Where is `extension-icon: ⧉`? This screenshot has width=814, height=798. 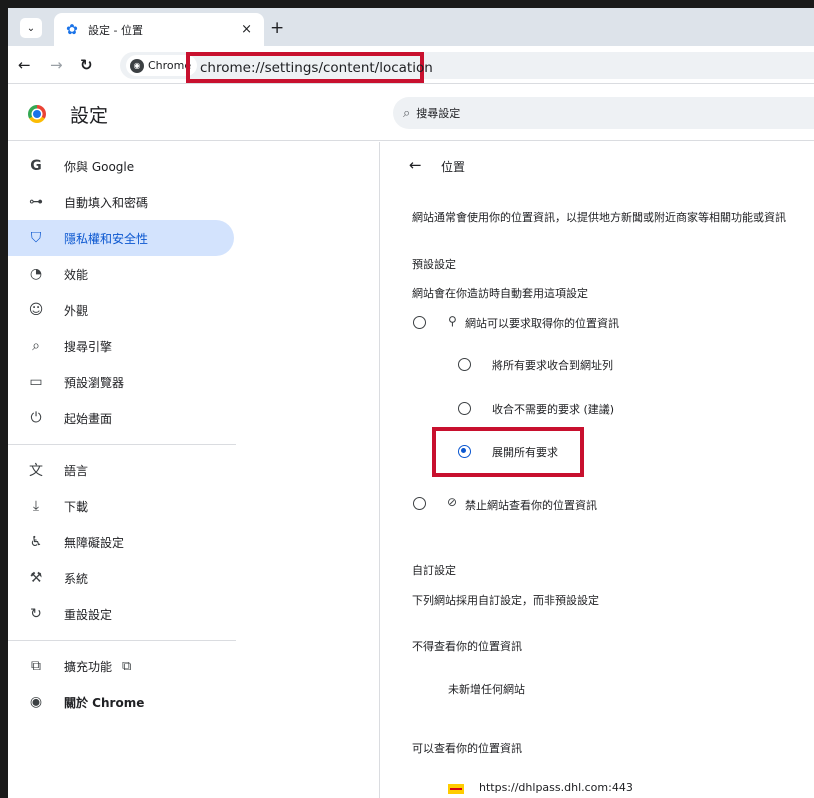 extension-icon: ⧉ is located at coordinates (36, 666).